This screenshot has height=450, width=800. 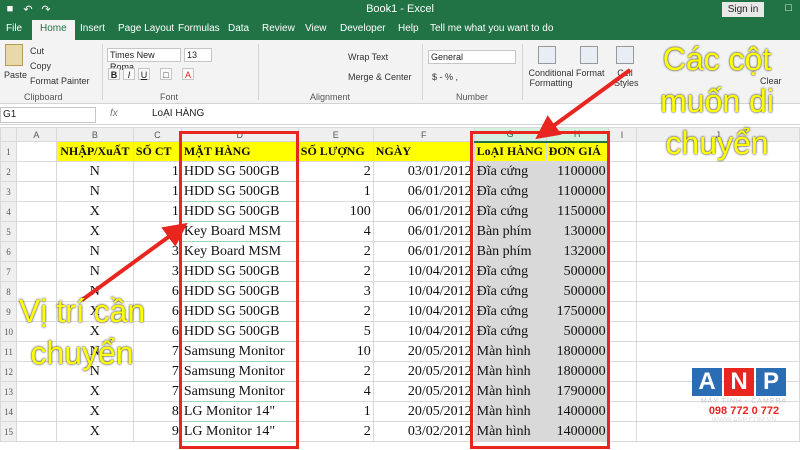 I want to click on tab-home: Home, so click(x=53, y=30).